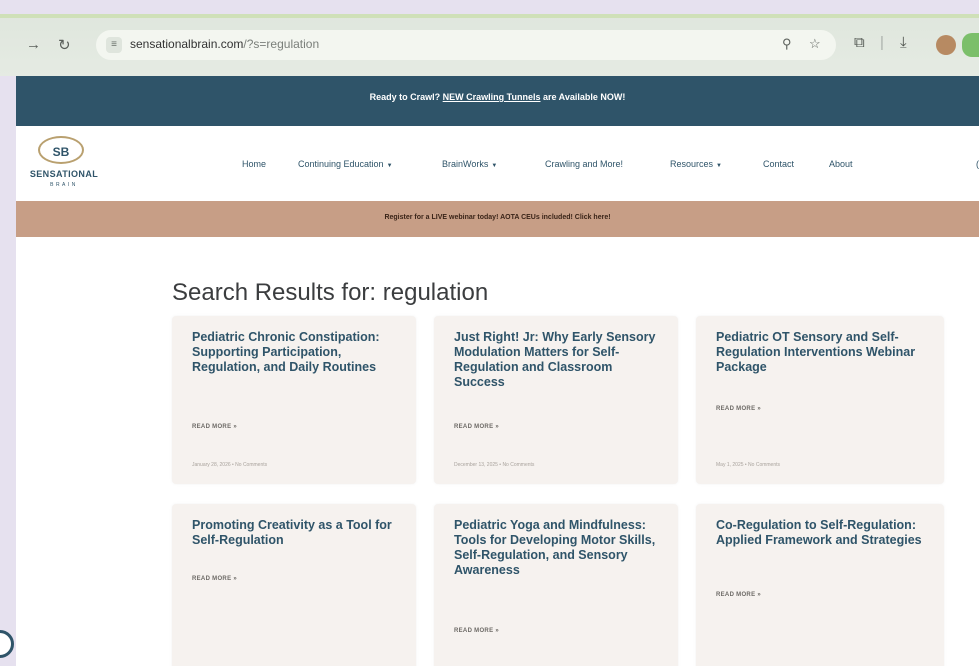 The width and height of the screenshot is (979, 666). I want to click on address-bar: ≡ sensationalbrain.com/?s=regulation ⚲ ☆, so click(466, 45).